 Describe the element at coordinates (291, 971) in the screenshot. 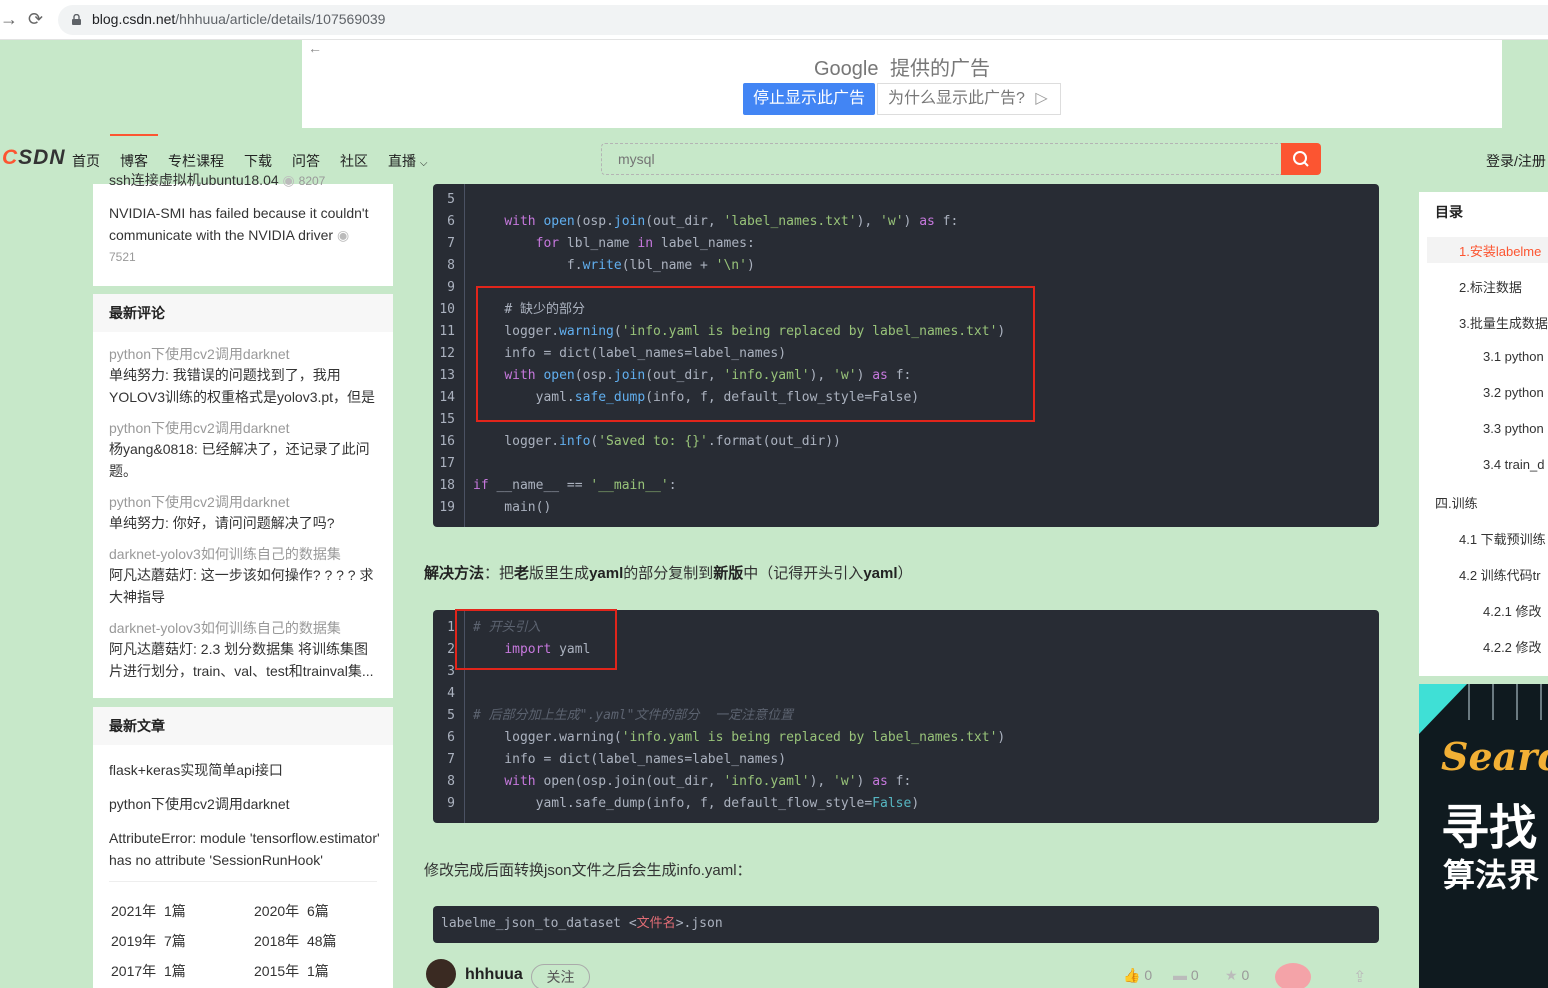

I see `archive-item: 2015年 1篇` at that location.